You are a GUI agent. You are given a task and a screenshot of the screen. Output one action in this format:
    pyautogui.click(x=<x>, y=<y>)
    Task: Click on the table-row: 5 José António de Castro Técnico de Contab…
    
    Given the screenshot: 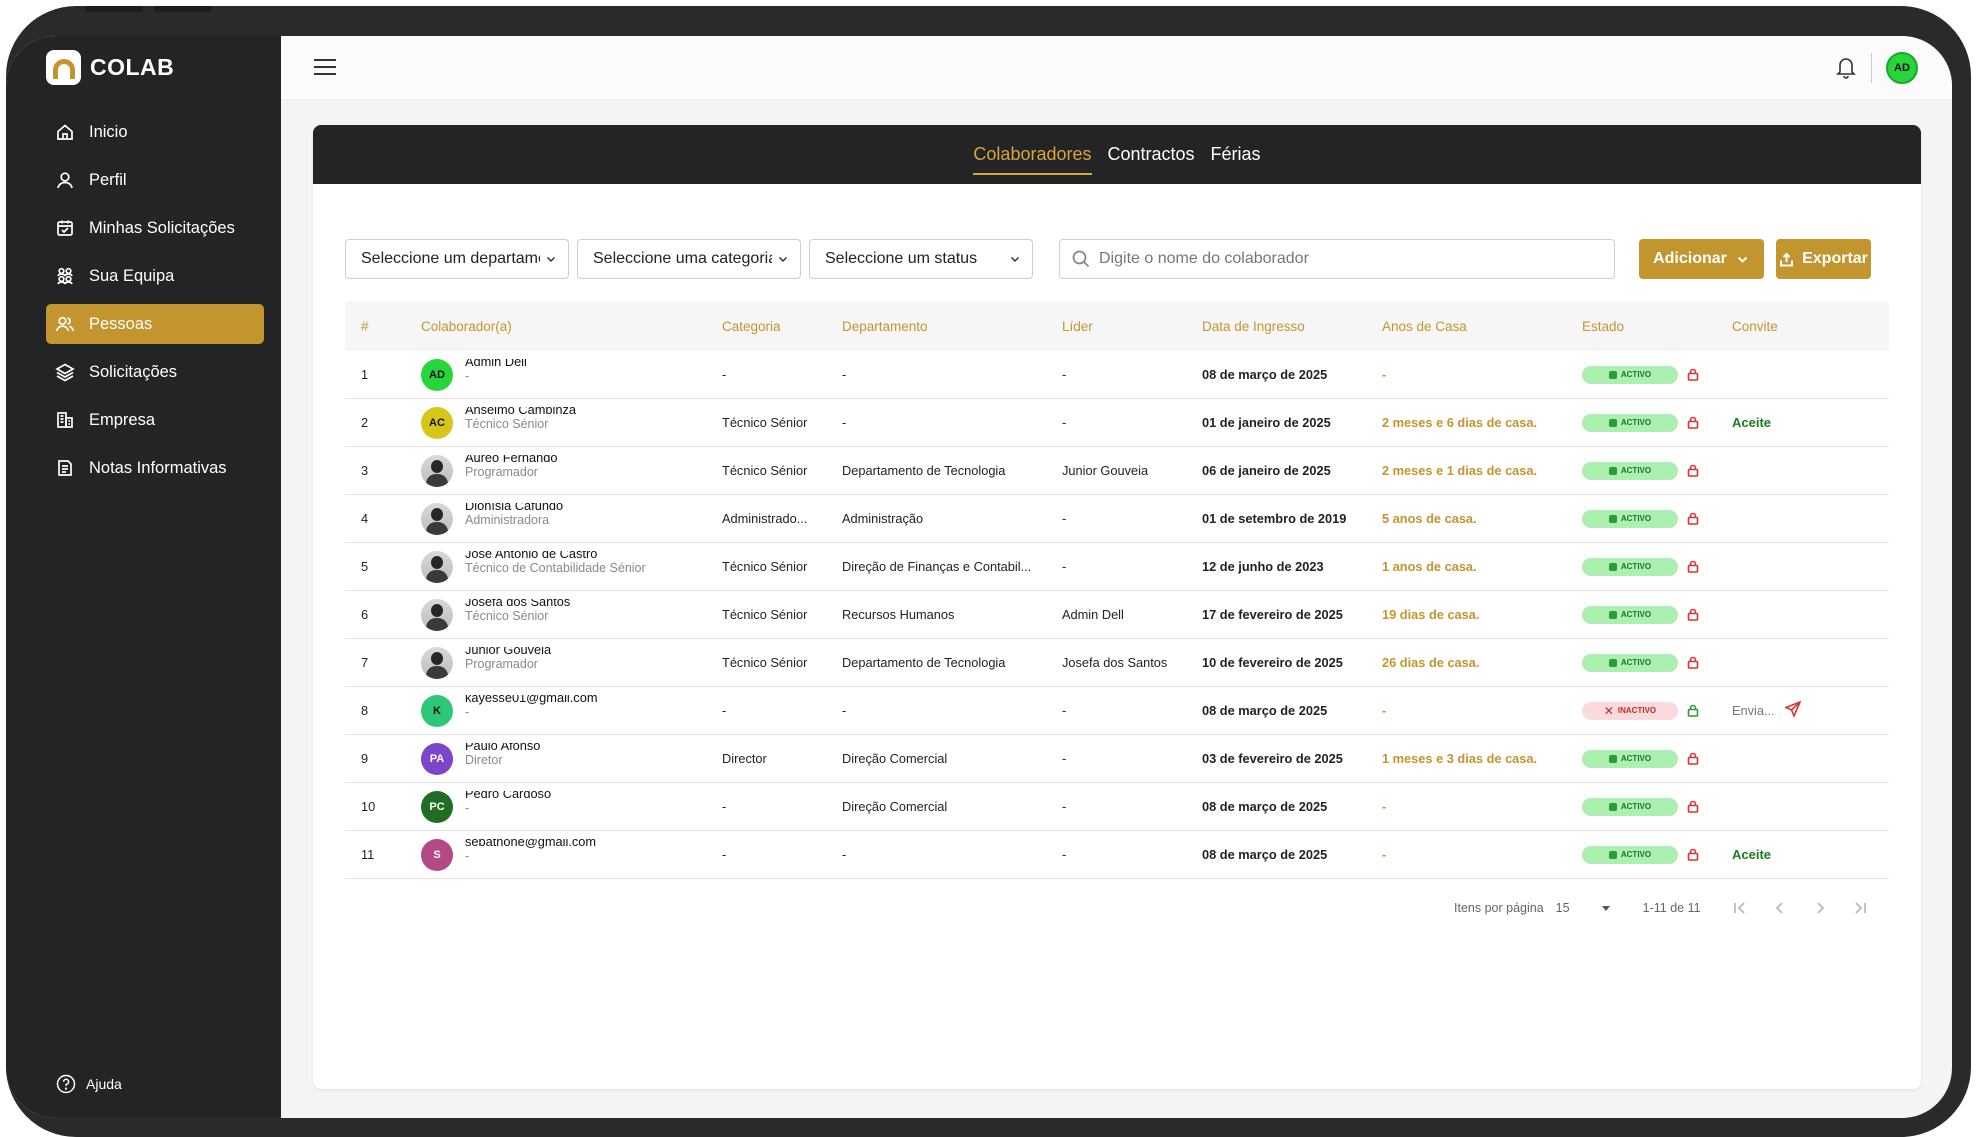 What is the action you would take?
    pyautogui.click(x=1117, y=567)
    